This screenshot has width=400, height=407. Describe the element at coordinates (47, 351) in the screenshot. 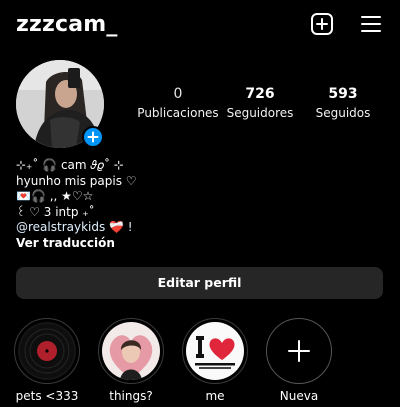

I see `vinyl-record-icon` at that location.